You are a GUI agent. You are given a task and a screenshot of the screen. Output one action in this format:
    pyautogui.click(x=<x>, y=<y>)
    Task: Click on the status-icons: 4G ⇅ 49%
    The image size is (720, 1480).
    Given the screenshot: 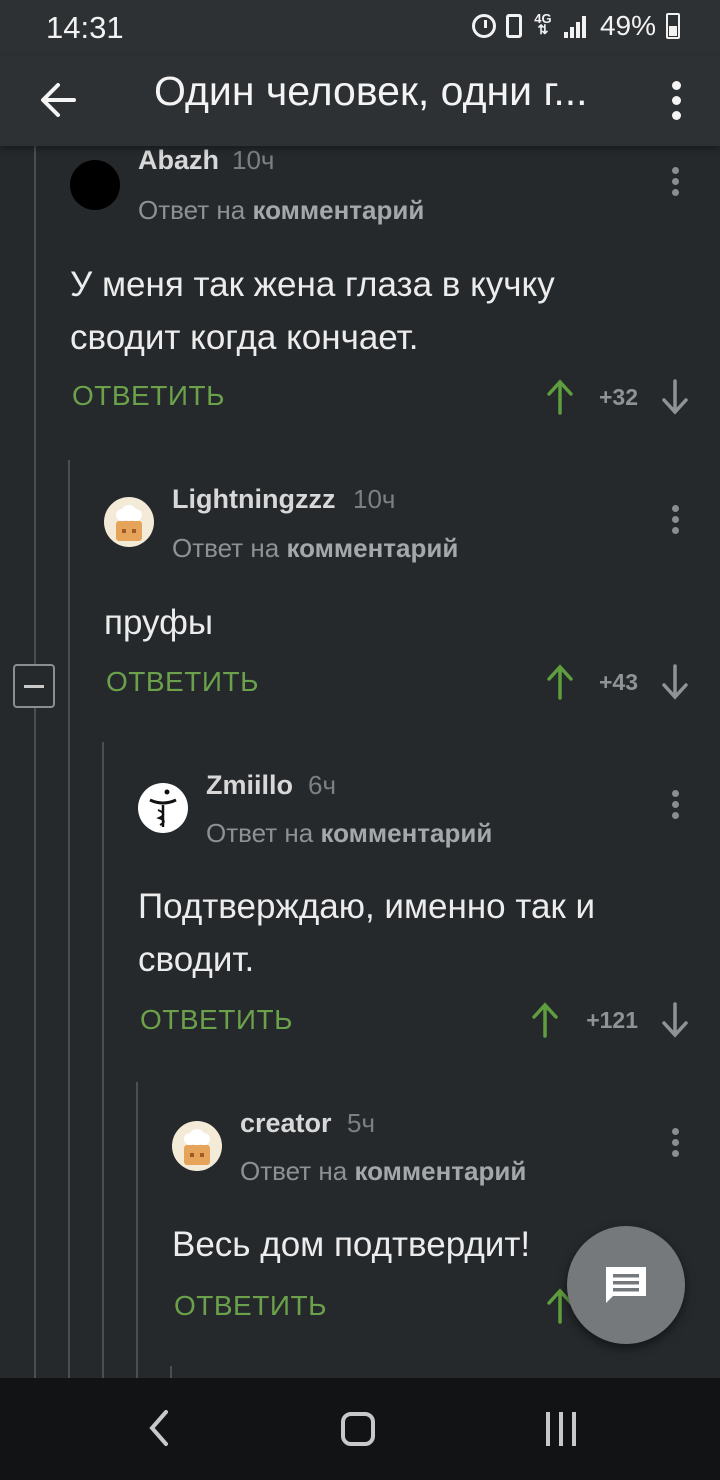 What is the action you would take?
    pyautogui.click(x=575, y=26)
    